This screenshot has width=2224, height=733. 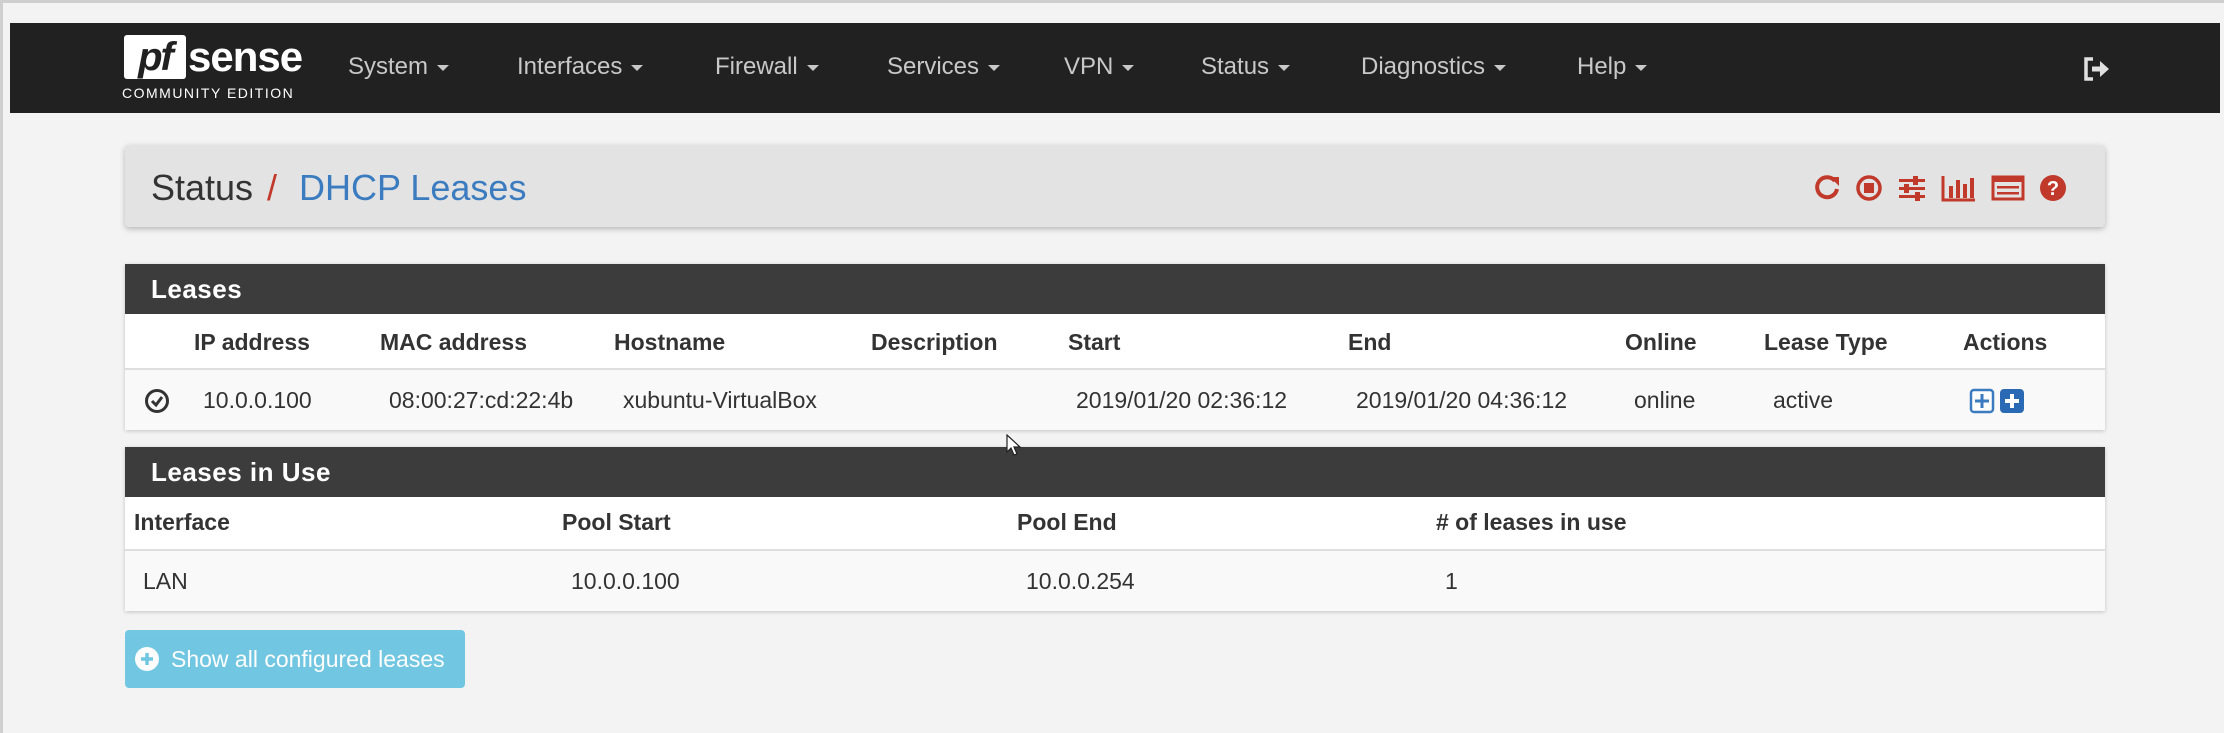 I want to click on nav-firewall-label: Firewall, so click(x=756, y=66).